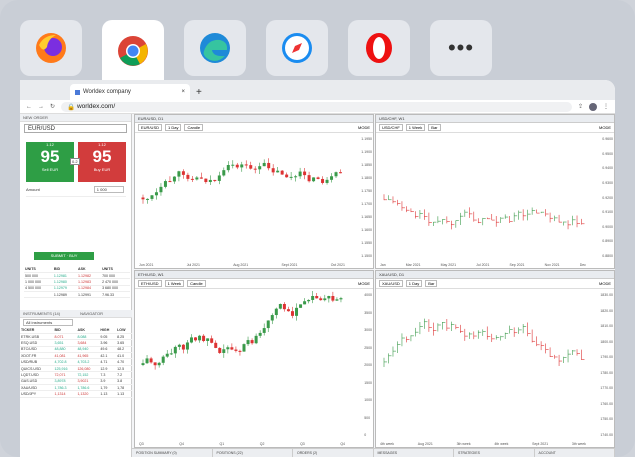  What do you see at coordinates (77, 295) in the screenshot?
I see `table-row: 1.12989 1.12991 7.96.33` at bounding box center [77, 295].